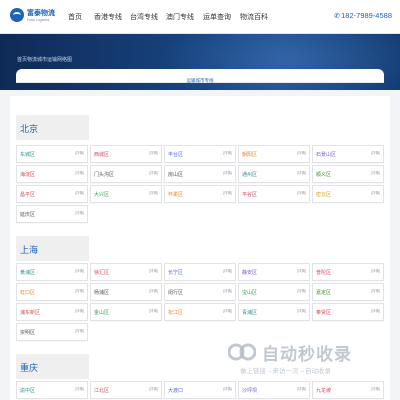  What do you see at coordinates (324, 195) in the screenshot?
I see `district-name: 密云区` at bounding box center [324, 195].